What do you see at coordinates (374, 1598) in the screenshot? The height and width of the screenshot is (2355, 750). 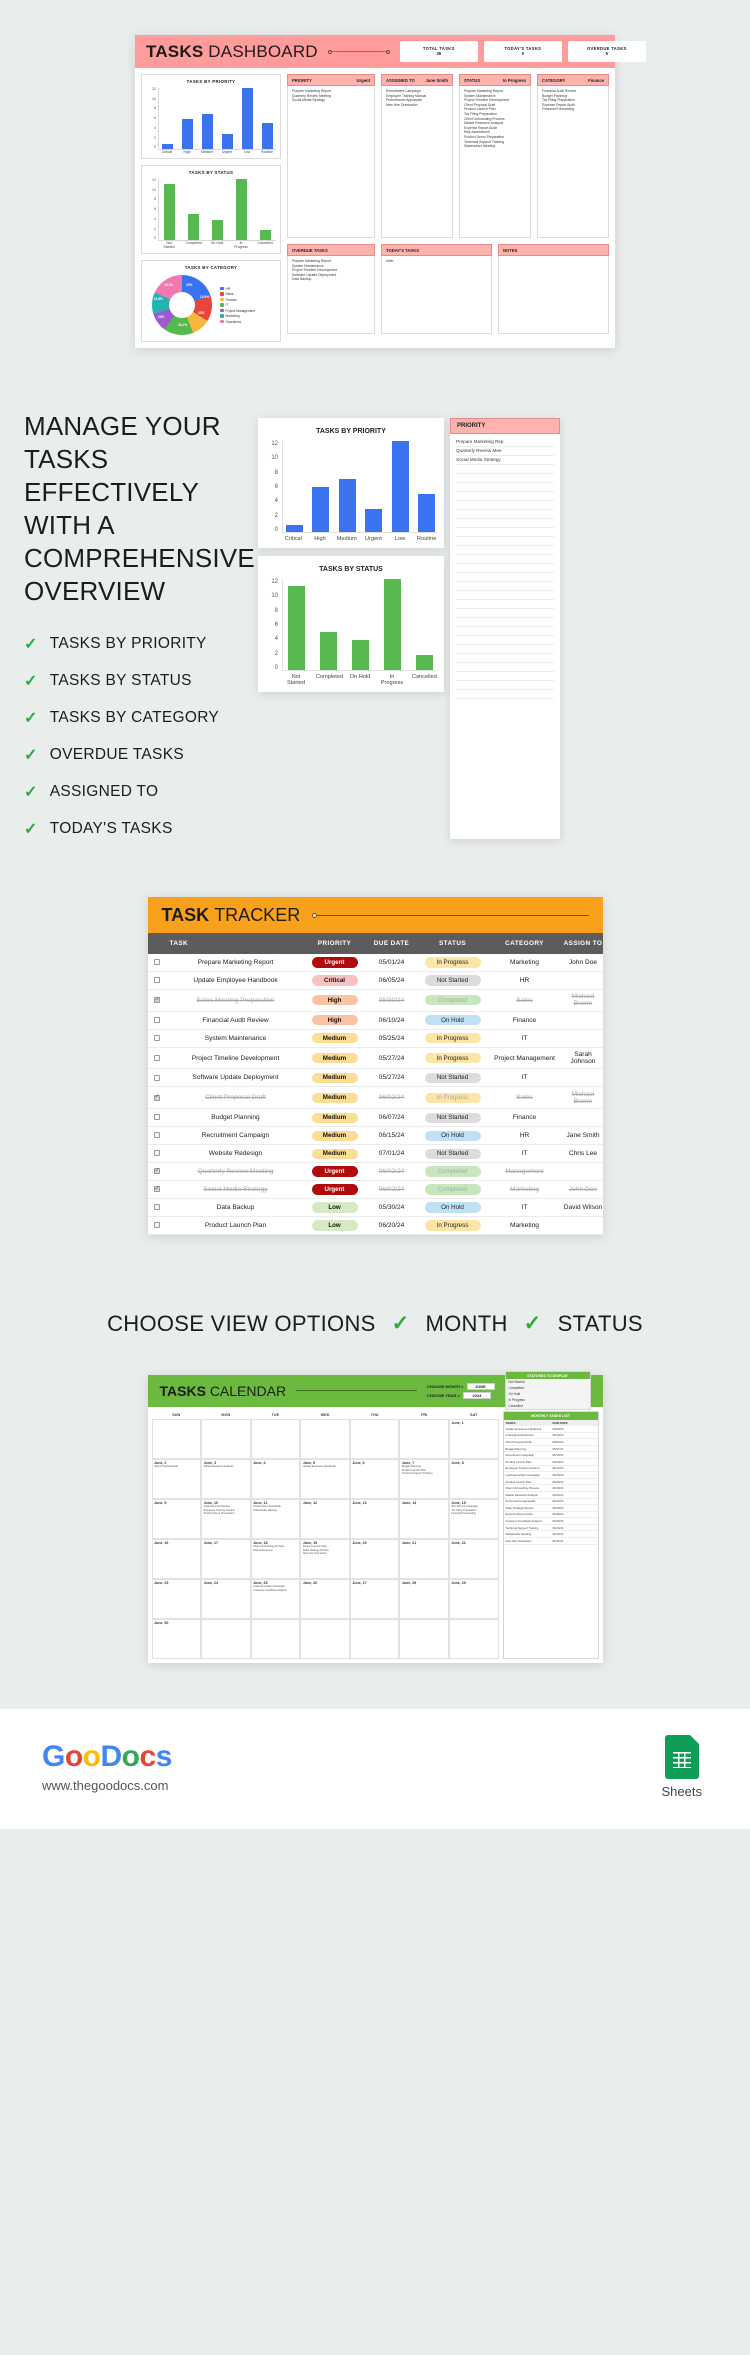 I see `calendar-day-cell: June, 27` at bounding box center [374, 1598].